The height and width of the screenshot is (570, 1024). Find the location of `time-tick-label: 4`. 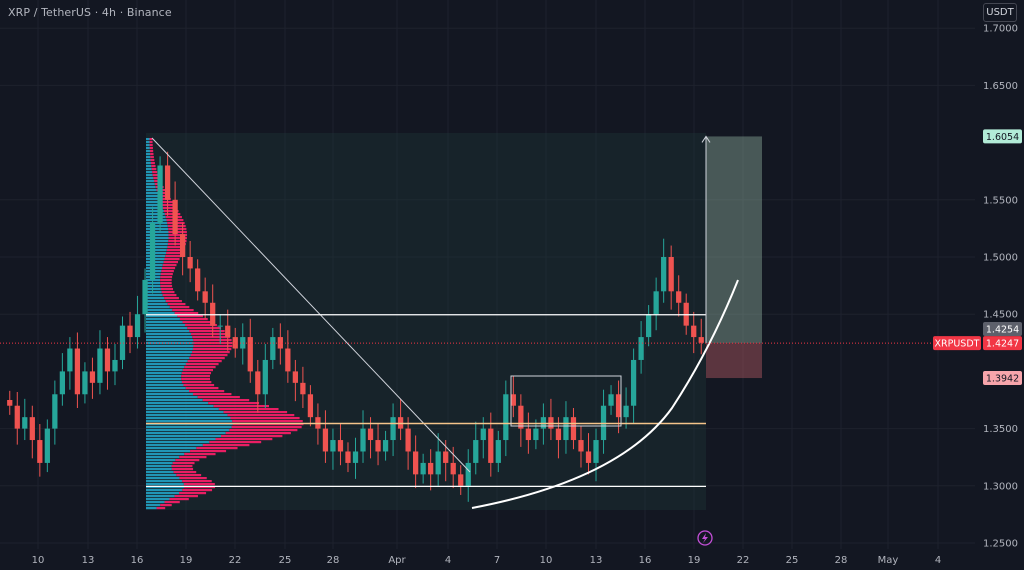

time-tick-label: 4 is located at coordinates (448, 560).